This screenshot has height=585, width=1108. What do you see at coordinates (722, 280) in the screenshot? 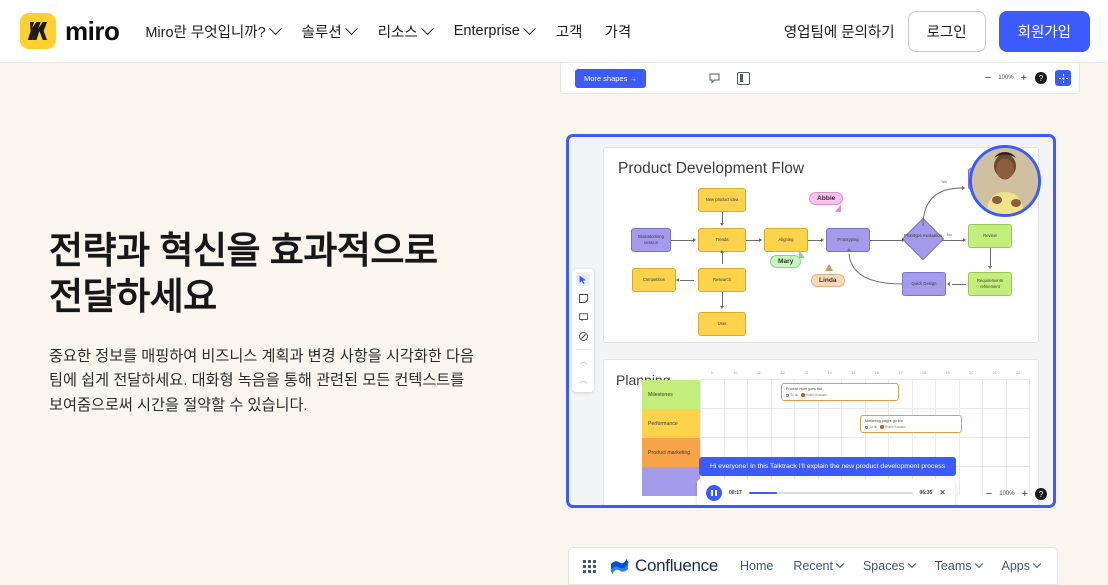
I see `flow-node-research: Research` at bounding box center [722, 280].